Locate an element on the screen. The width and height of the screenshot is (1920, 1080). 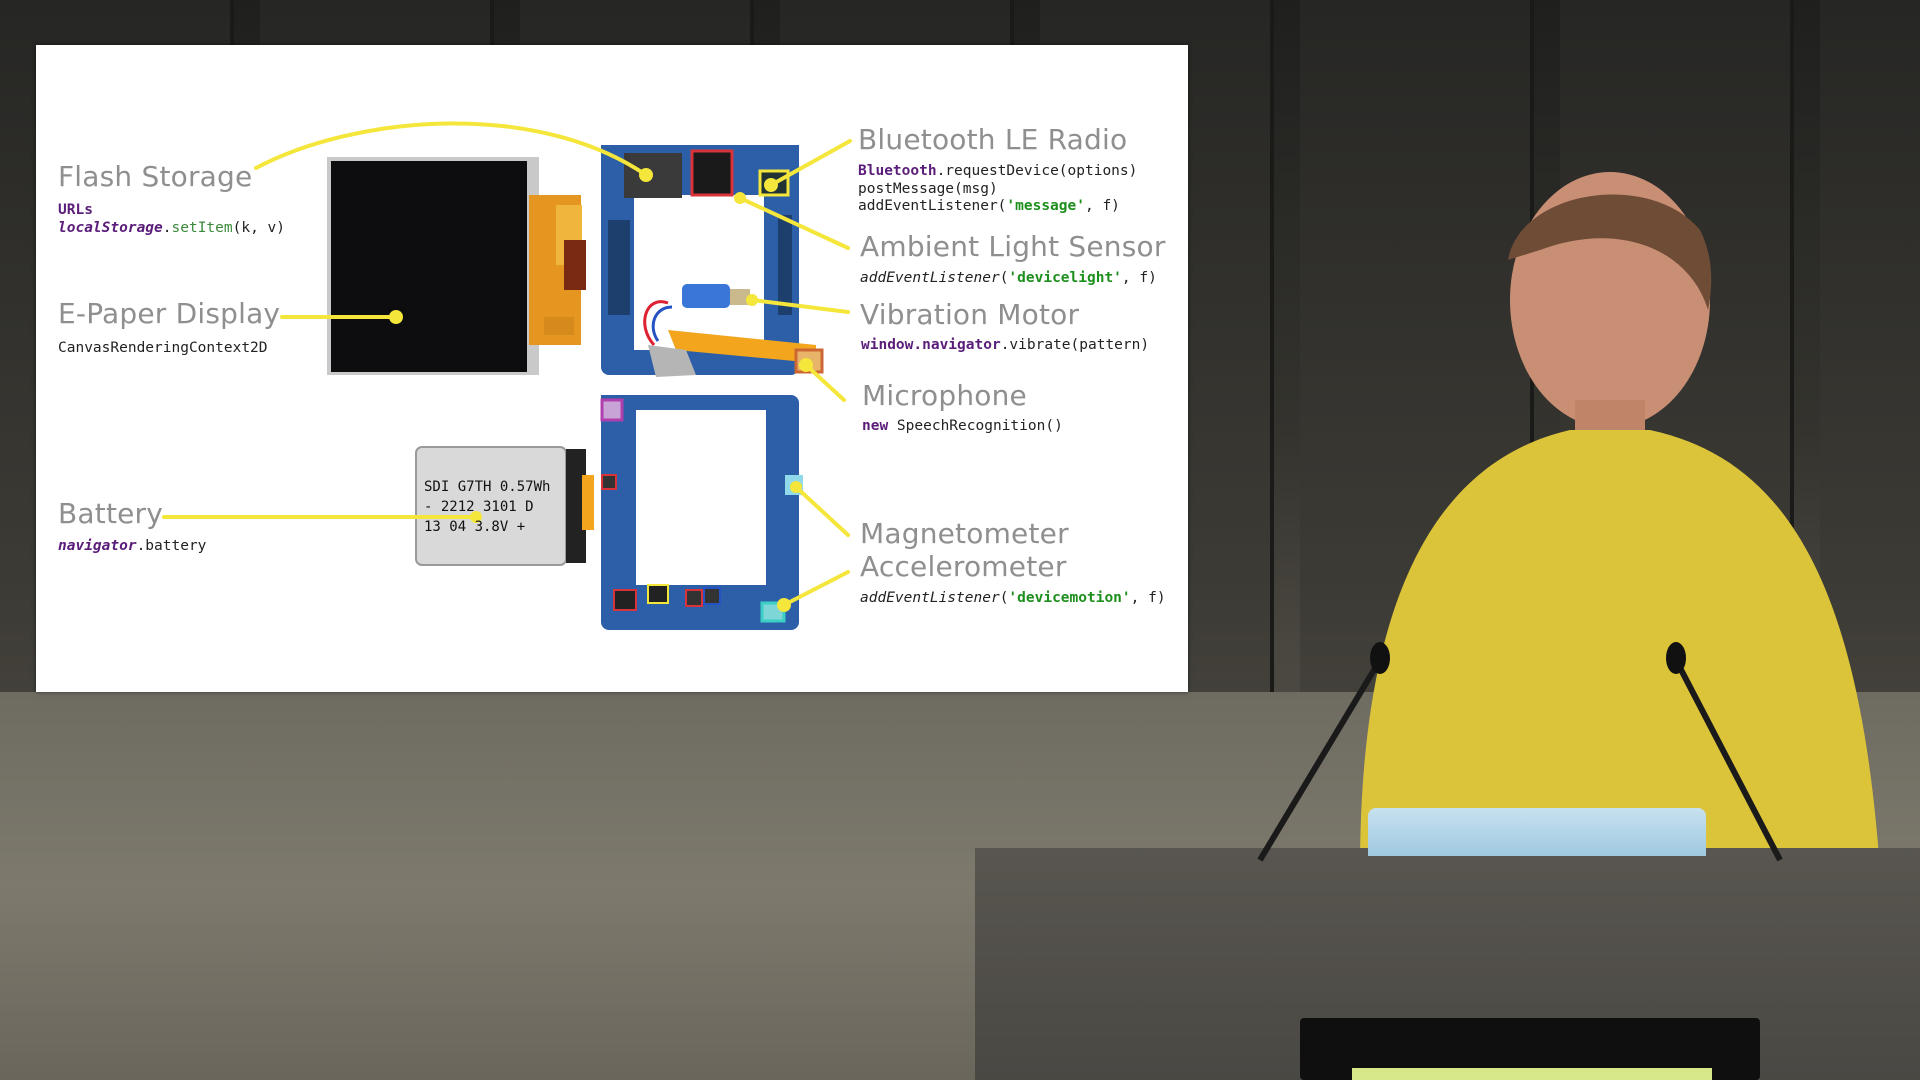
code-rest: .vibrate(pattern) is located at coordinates (1075, 345).